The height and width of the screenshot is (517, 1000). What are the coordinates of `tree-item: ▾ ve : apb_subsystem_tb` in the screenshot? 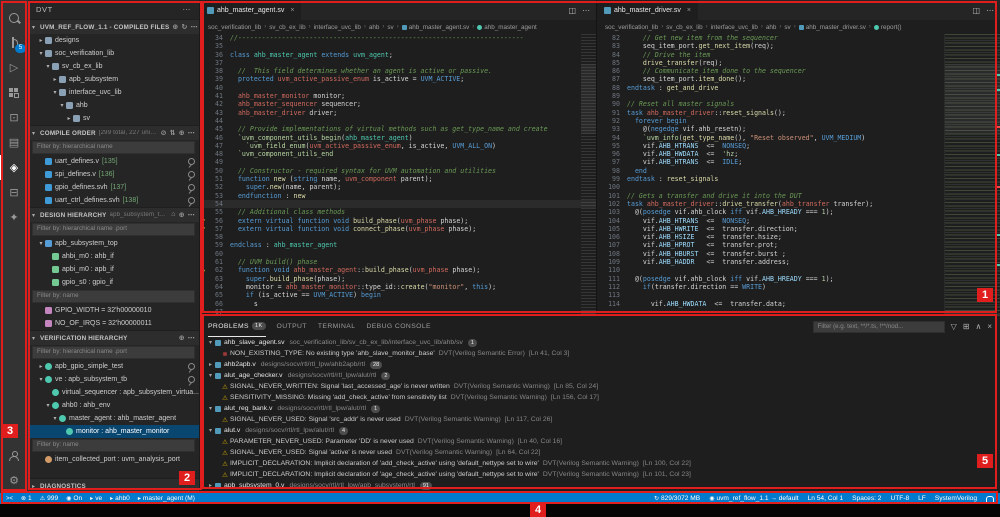 It's located at (113, 379).